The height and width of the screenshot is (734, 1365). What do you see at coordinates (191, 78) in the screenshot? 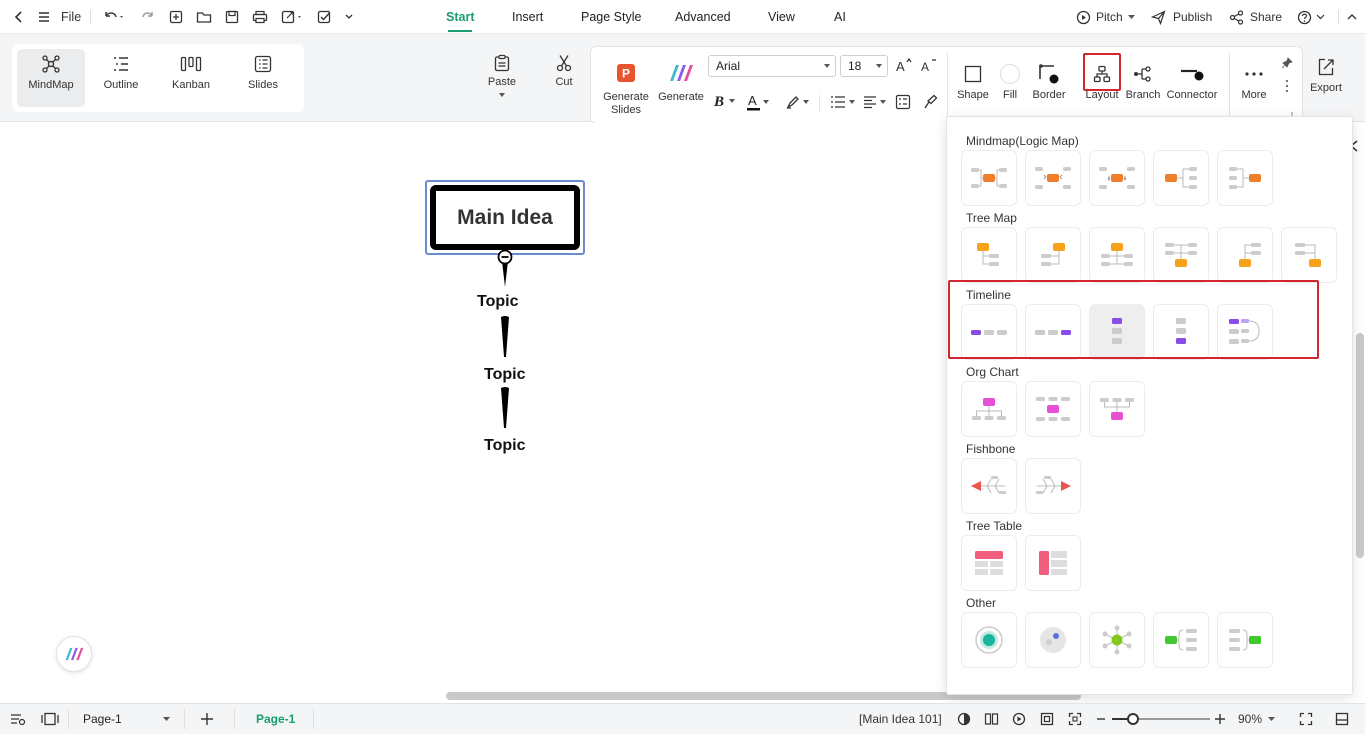
I see `view-kanban-button: Kanban` at bounding box center [191, 78].